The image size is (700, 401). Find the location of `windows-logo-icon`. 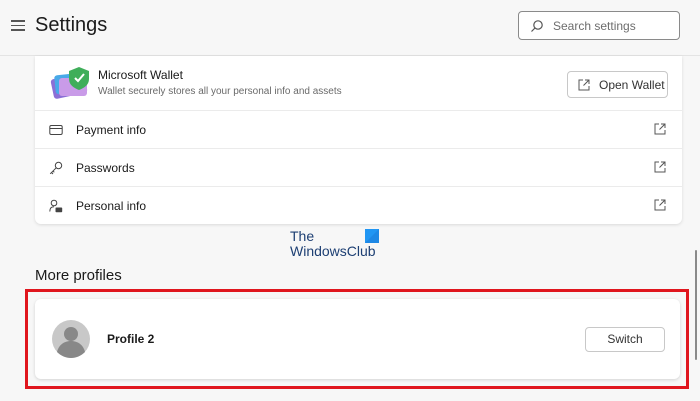

windows-logo-icon is located at coordinates (372, 236).